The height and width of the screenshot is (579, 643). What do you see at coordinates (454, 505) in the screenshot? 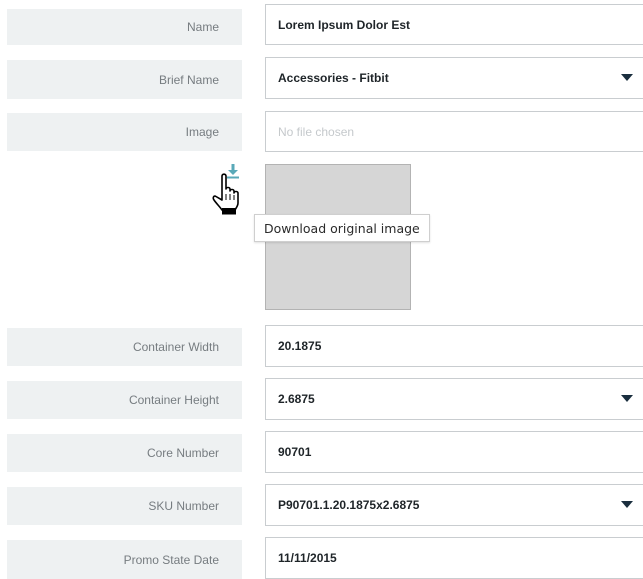
I see `sku-number-select: P90701.1.20.1875x2.6875` at bounding box center [454, 505].